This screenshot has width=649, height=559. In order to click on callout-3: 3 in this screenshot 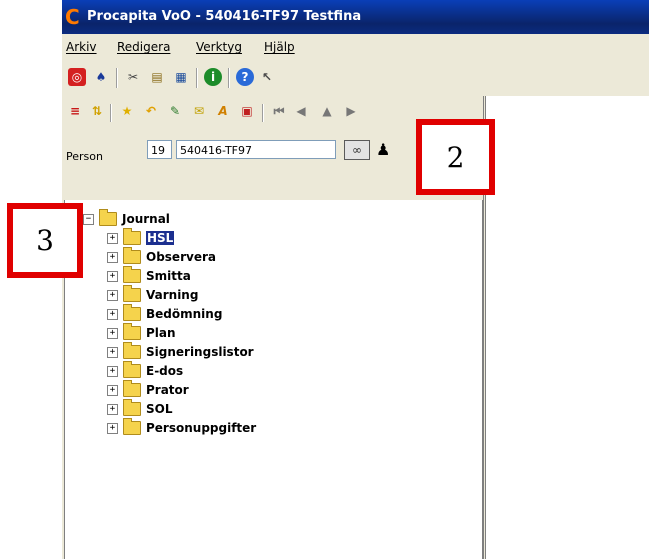, I will do `click(45, 240)`.